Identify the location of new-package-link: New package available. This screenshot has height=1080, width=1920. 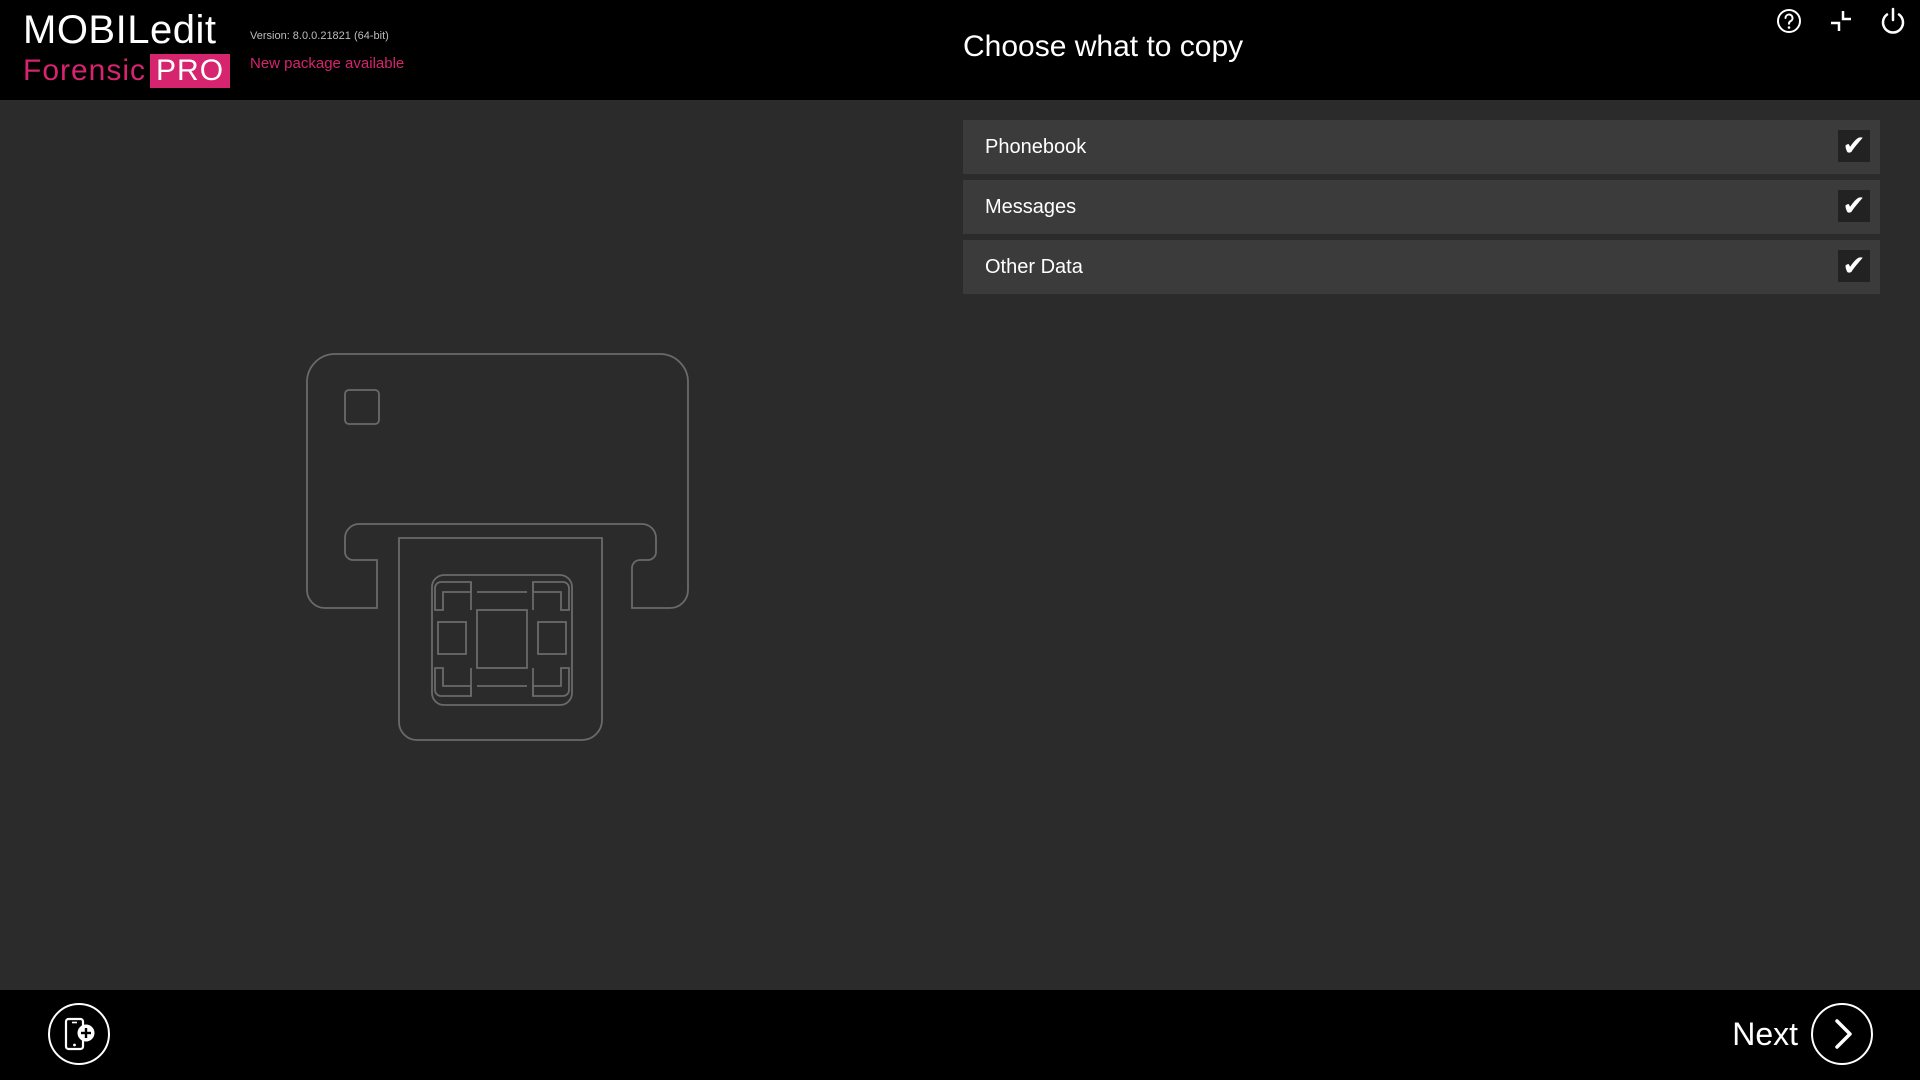
(327, 63).